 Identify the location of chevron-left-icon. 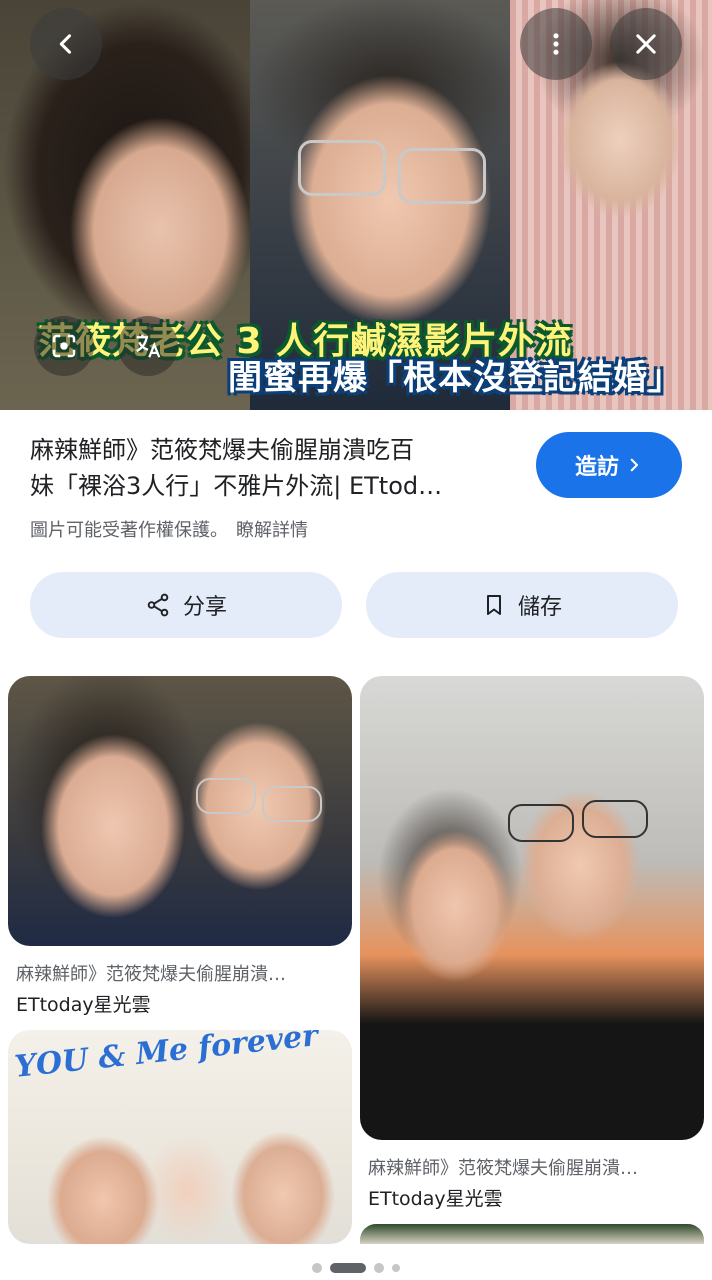
(65, 44).